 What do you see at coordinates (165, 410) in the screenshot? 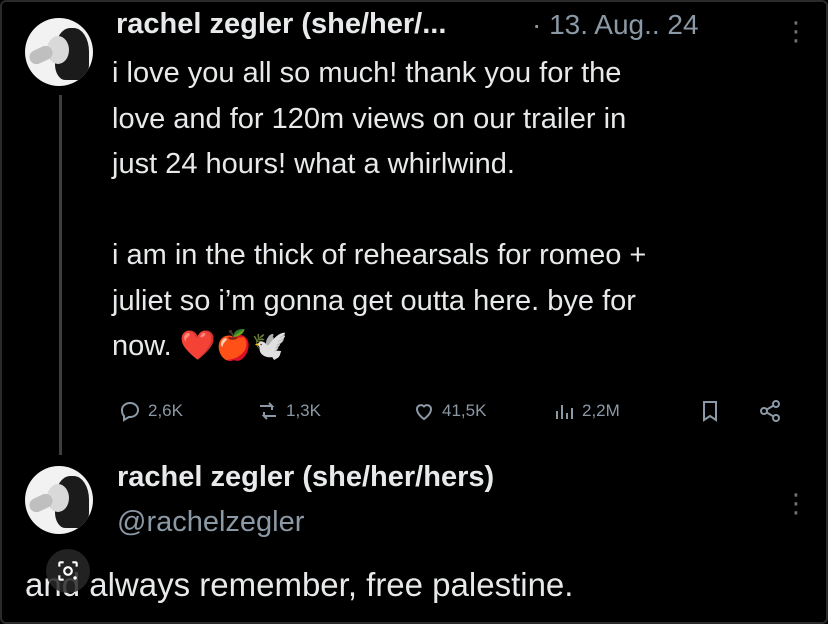
I see `reply-count: 2,6K` at bounding box center [165, 410].